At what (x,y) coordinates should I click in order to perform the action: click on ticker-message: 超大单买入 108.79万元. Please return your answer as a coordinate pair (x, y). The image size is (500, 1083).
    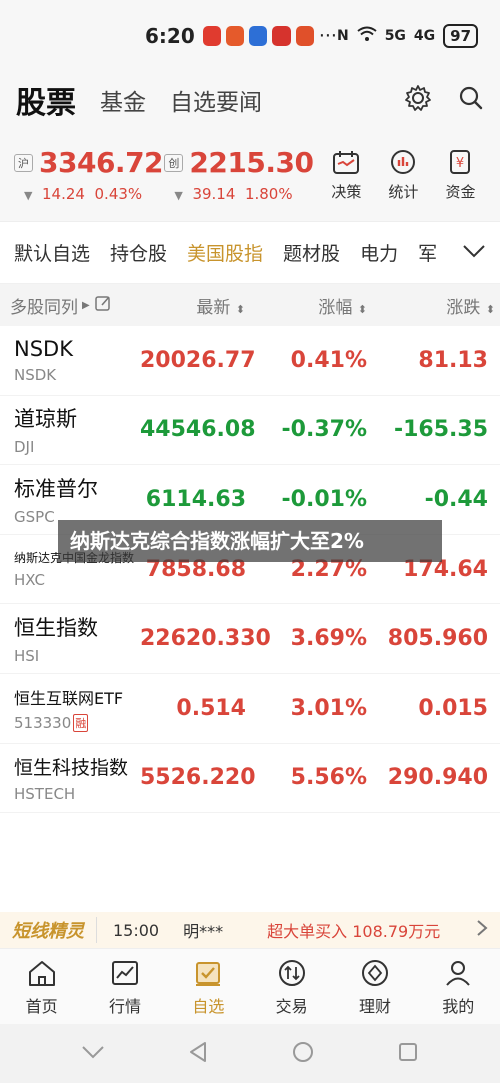
    Looking at the image, I should click on (354, 931).